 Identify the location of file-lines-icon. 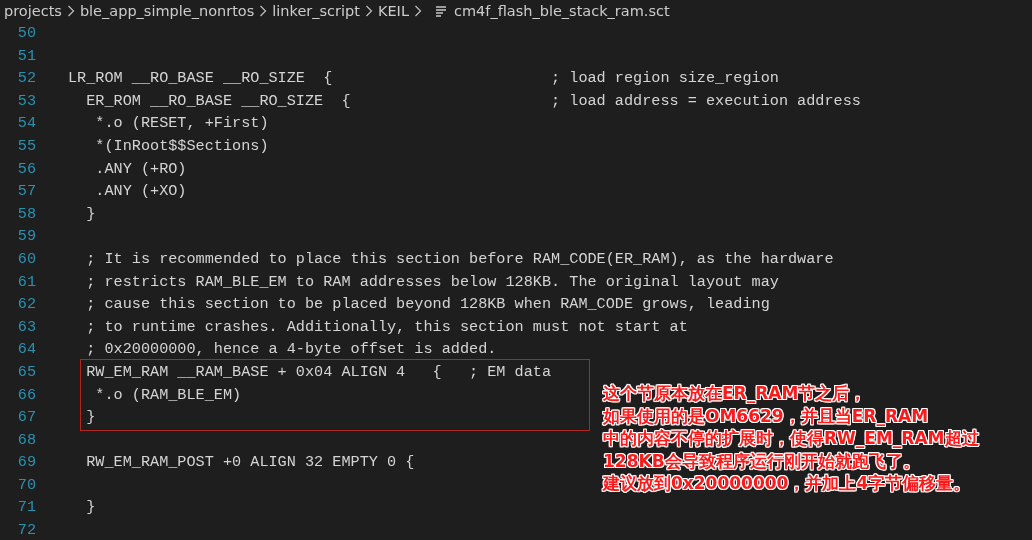
(441, 11).